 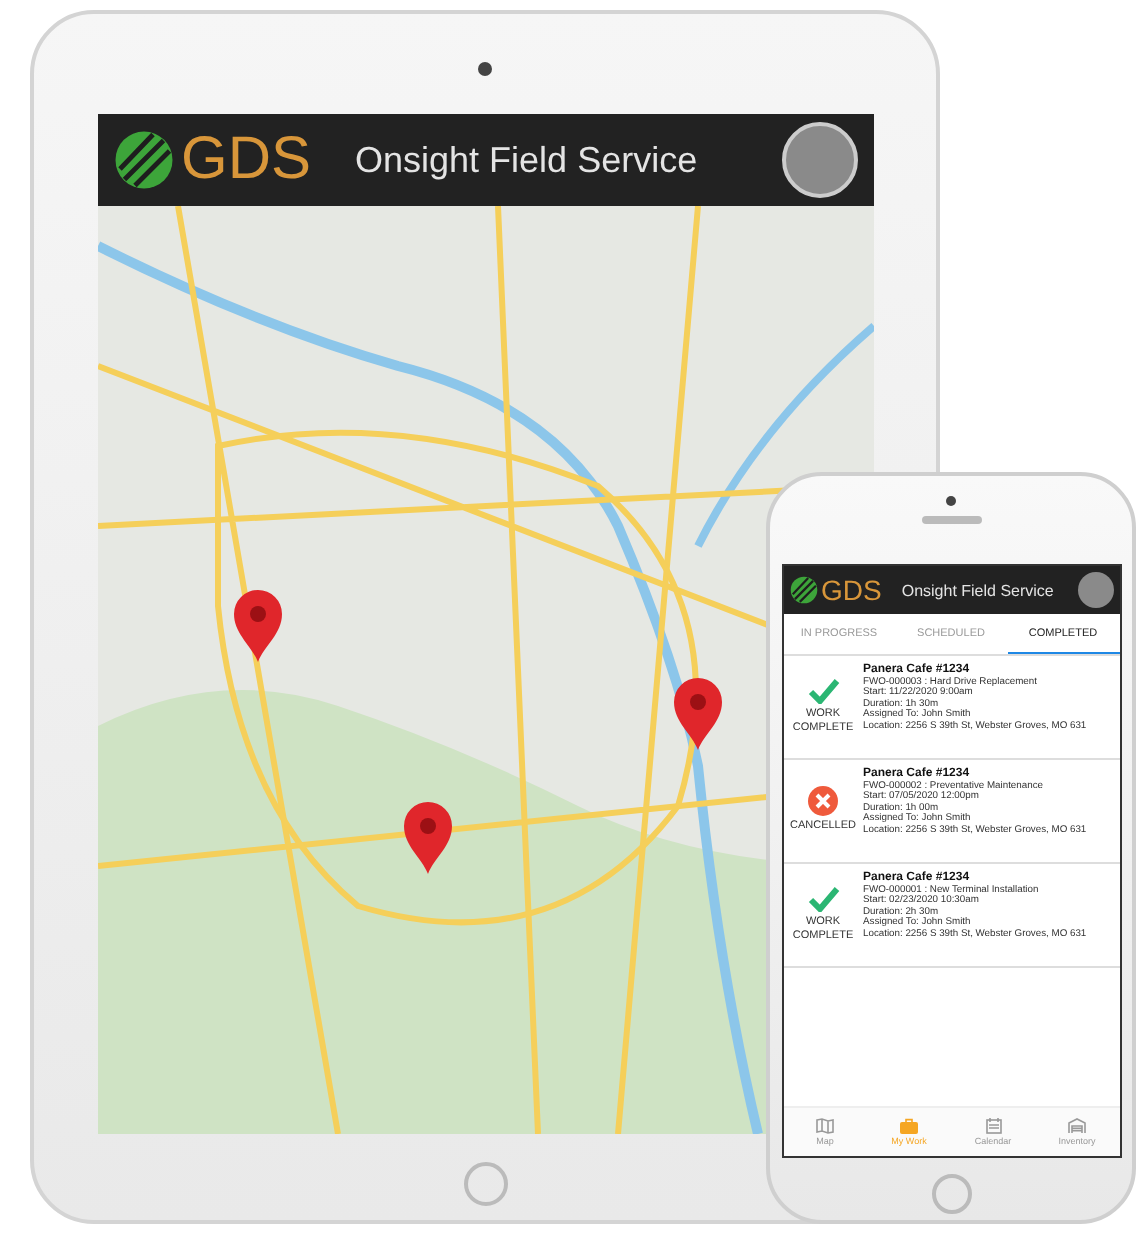 What do you see at coordinates (951, 520) in the screenshot?
I see `speaker-grille` at bounding box center [951, 520].